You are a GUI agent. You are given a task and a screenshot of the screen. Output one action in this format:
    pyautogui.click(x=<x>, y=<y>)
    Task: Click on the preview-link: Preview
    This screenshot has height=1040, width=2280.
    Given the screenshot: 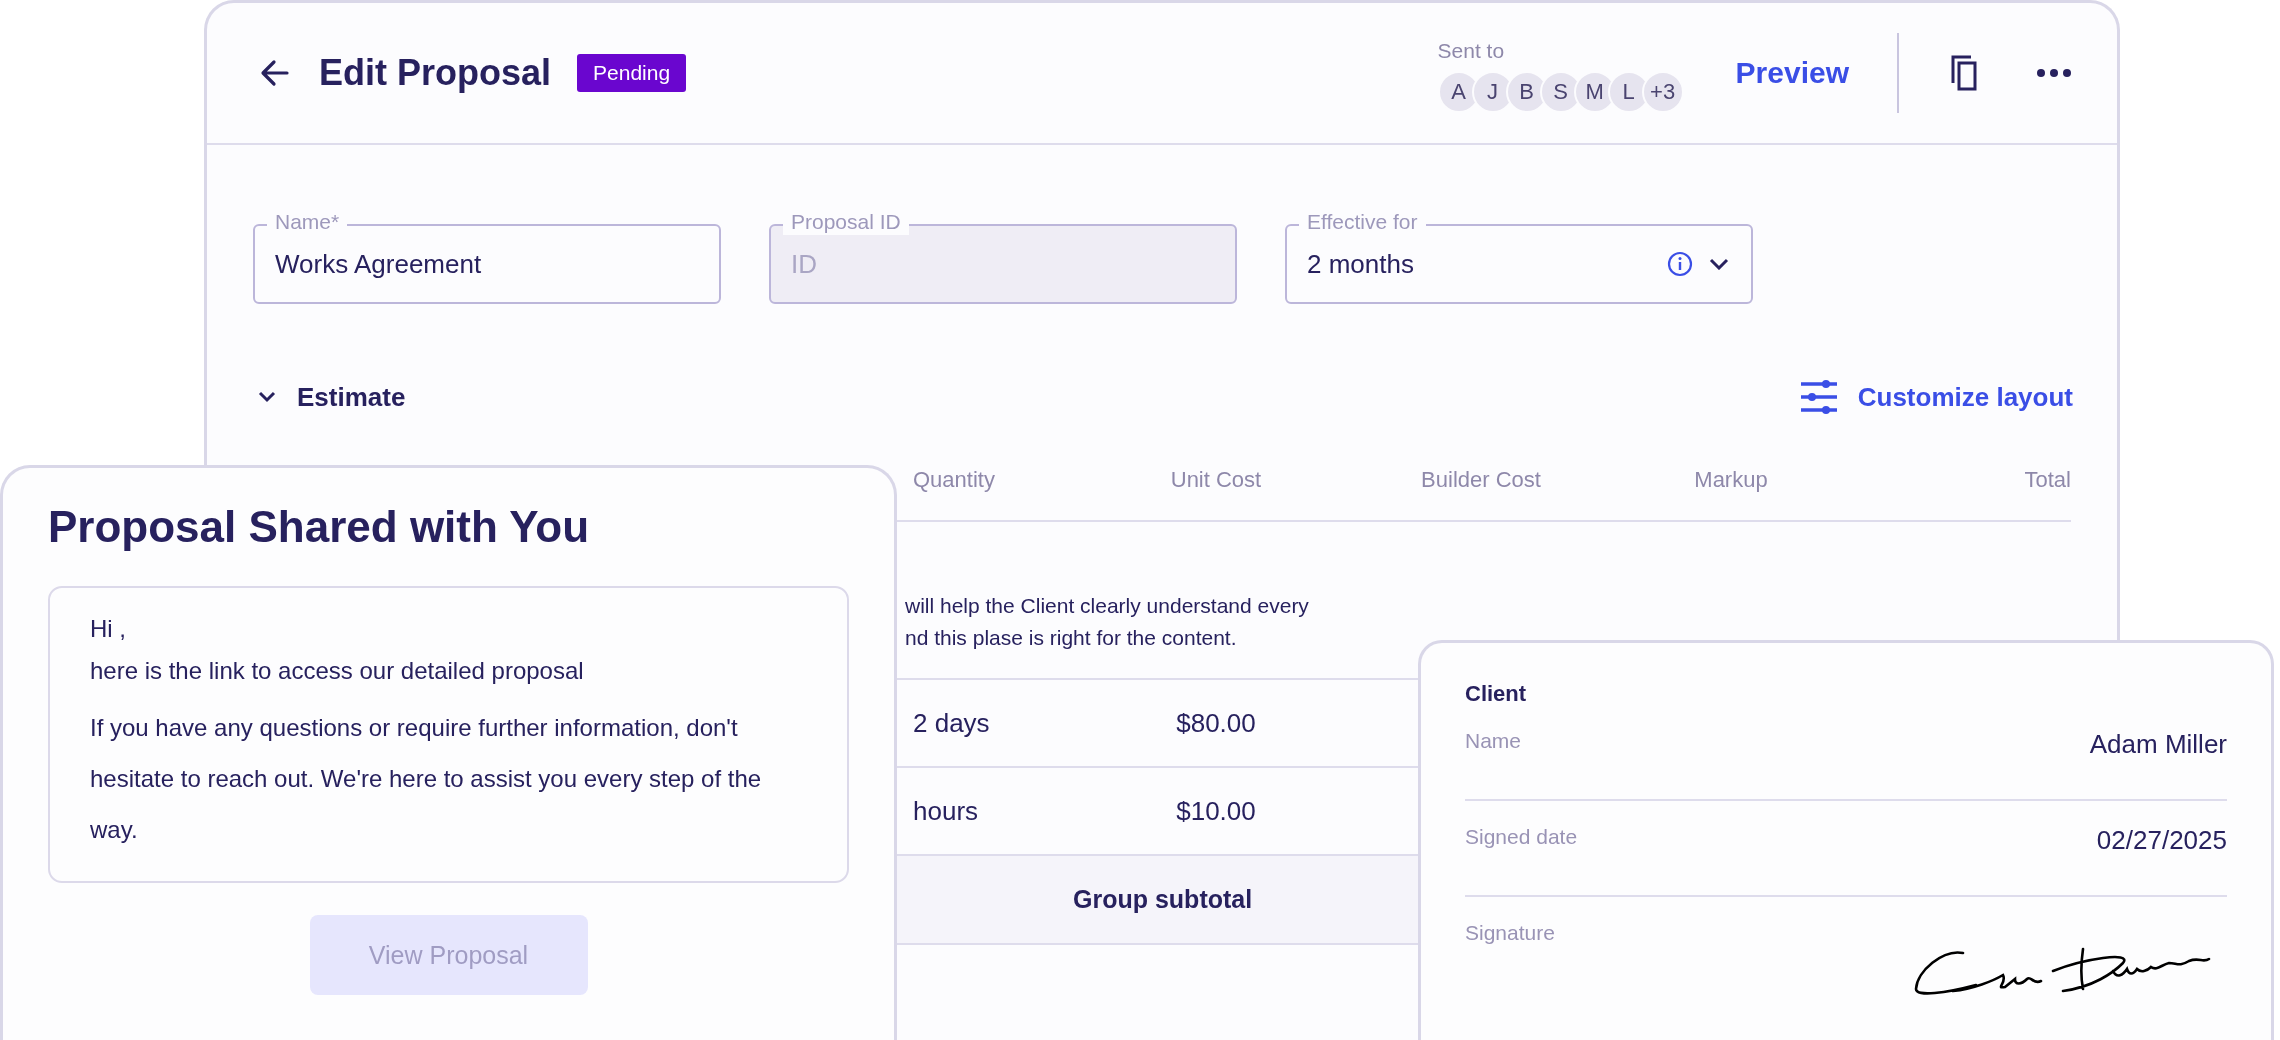 What is the action you would take?
    pyautogui.click(x=1792, y=73)
    